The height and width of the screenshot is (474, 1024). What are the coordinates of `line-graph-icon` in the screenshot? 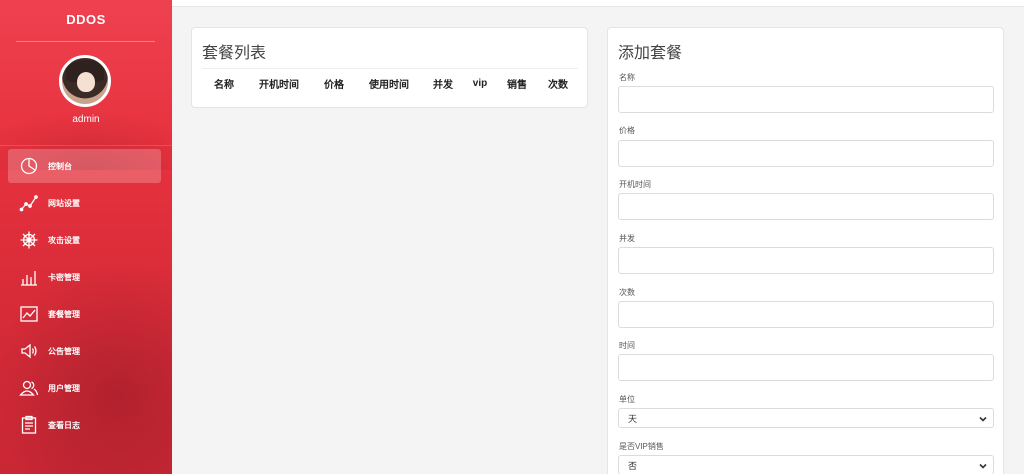 It's located at (29, 203).